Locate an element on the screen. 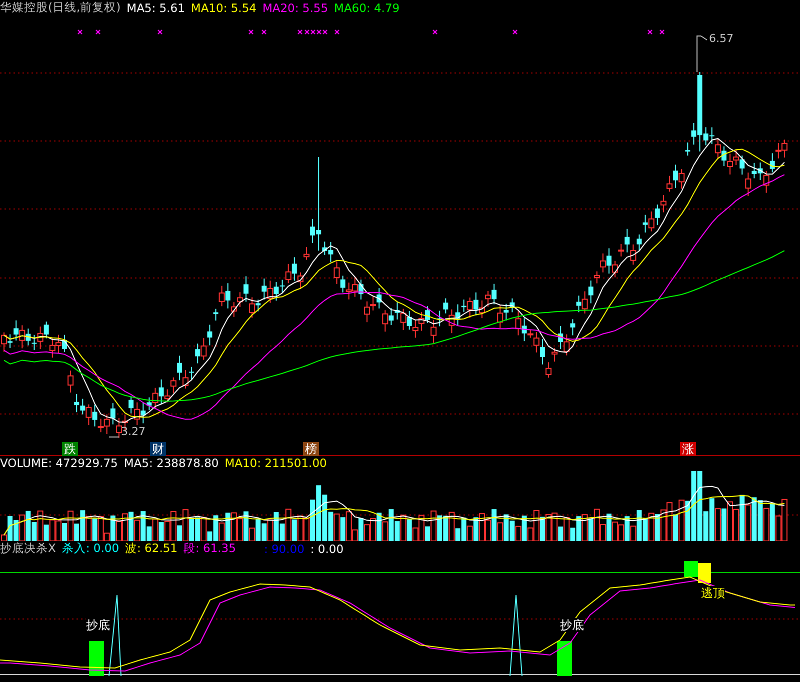  volume-value: MA5: 238878.80 is located at coordinates (171, 463).